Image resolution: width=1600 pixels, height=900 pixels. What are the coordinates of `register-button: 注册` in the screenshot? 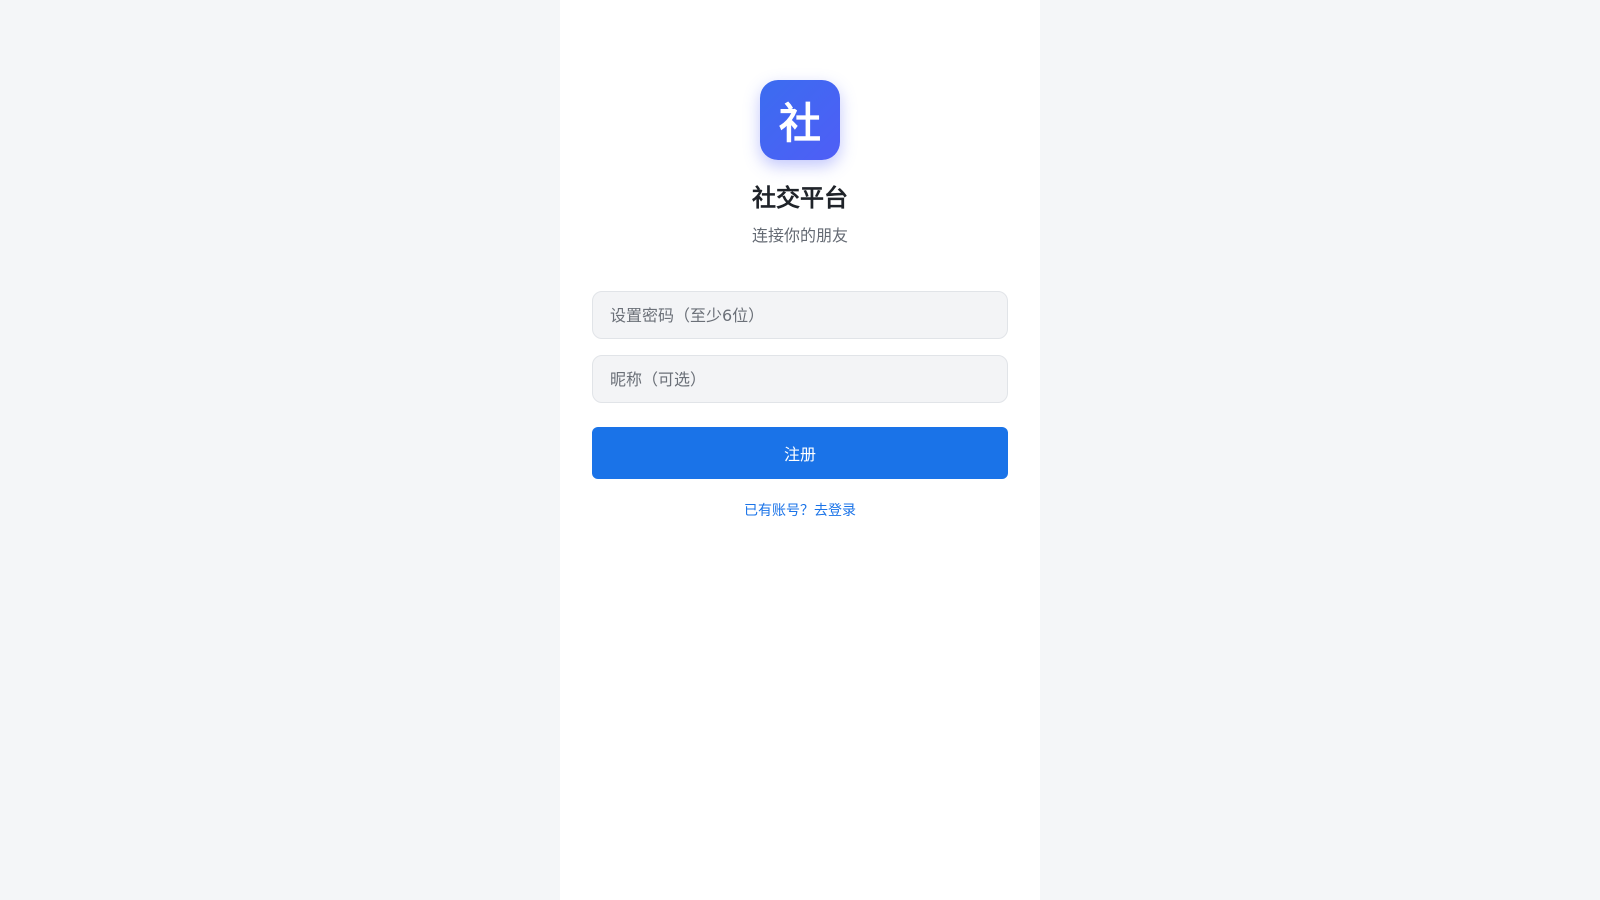 It's located at (800, 453).